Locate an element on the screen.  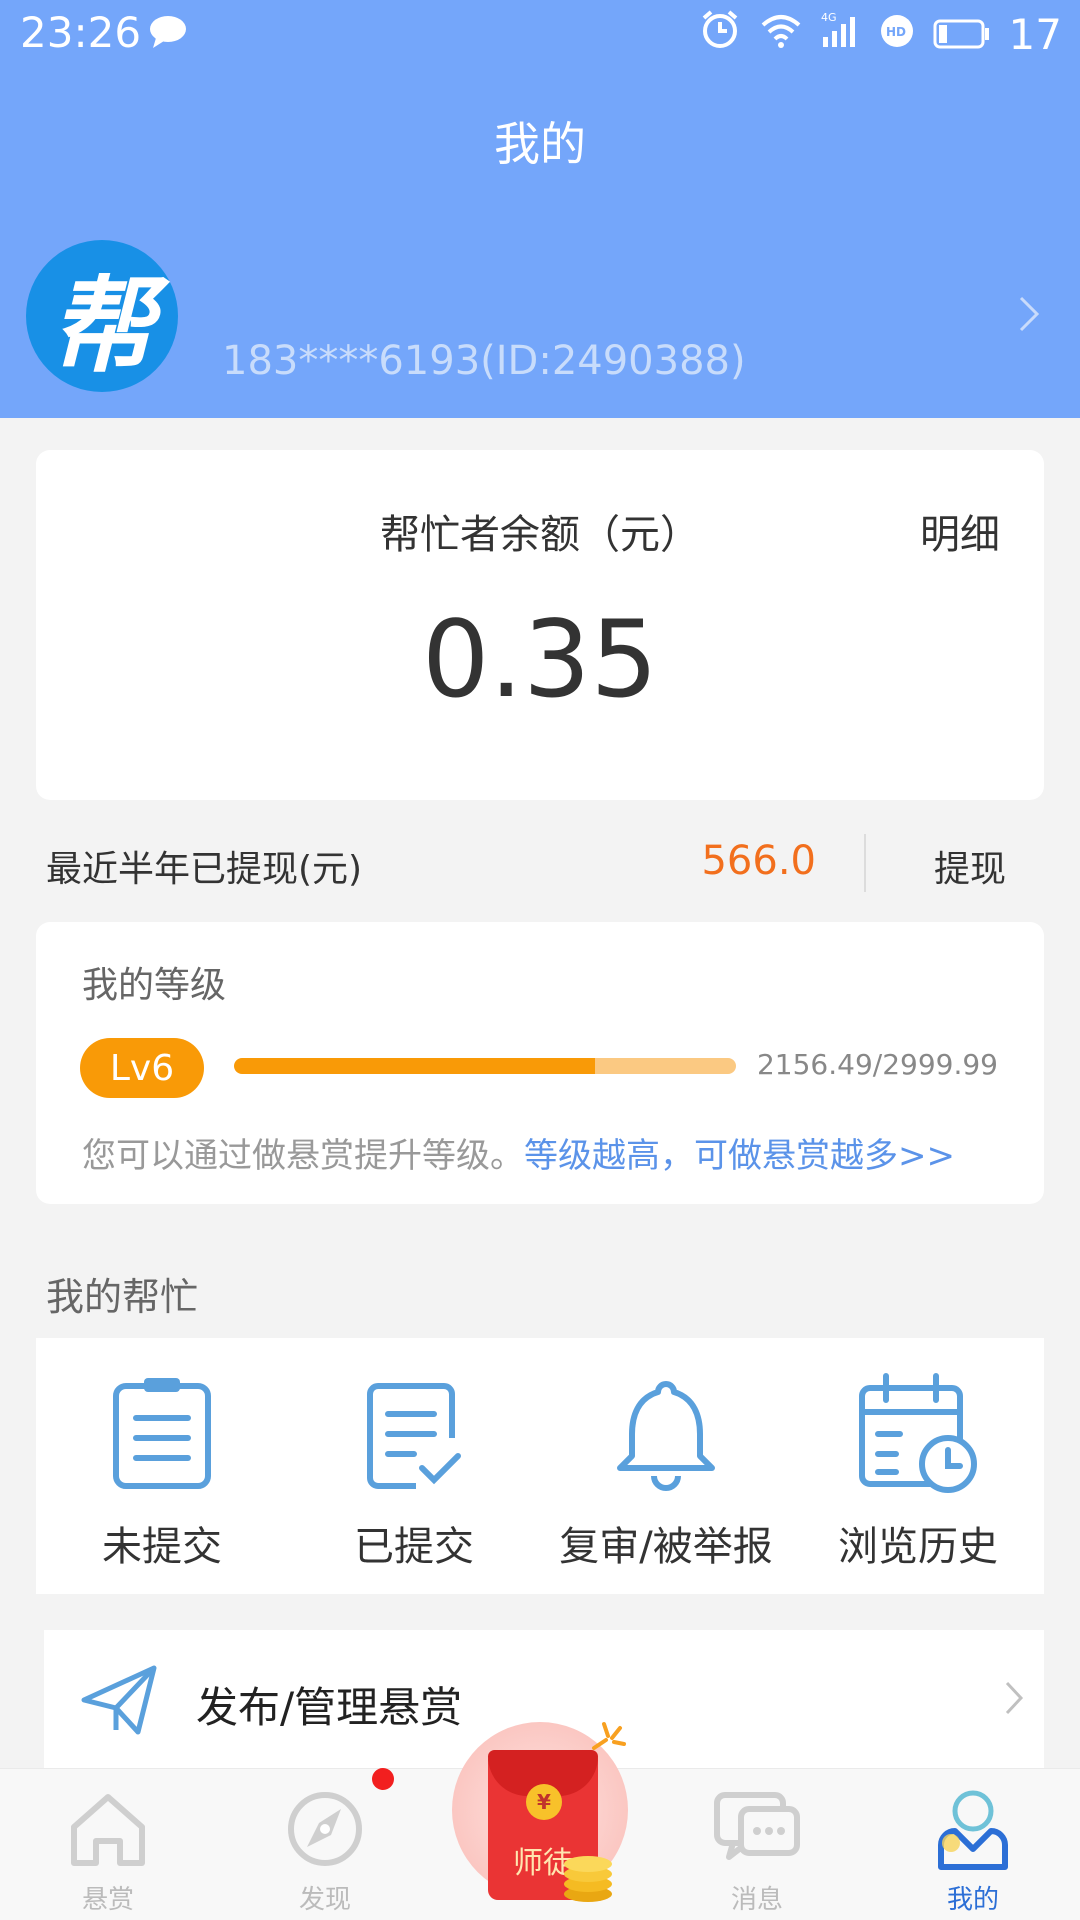
my-help-grid: 未提交 已提交 复审/被举报 浏览历史 is located at coordinates (540, 1466).